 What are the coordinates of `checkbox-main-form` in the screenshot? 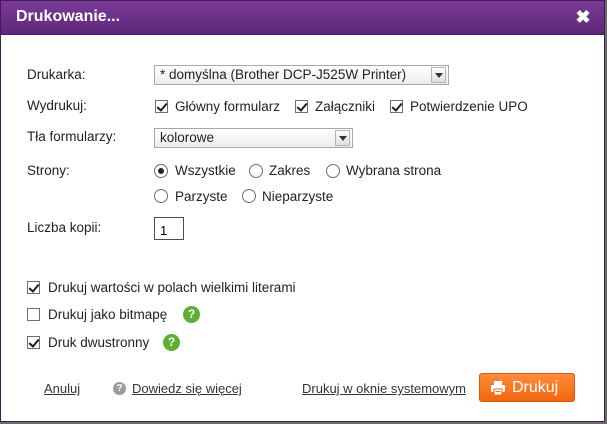 It's located at (161, 106).